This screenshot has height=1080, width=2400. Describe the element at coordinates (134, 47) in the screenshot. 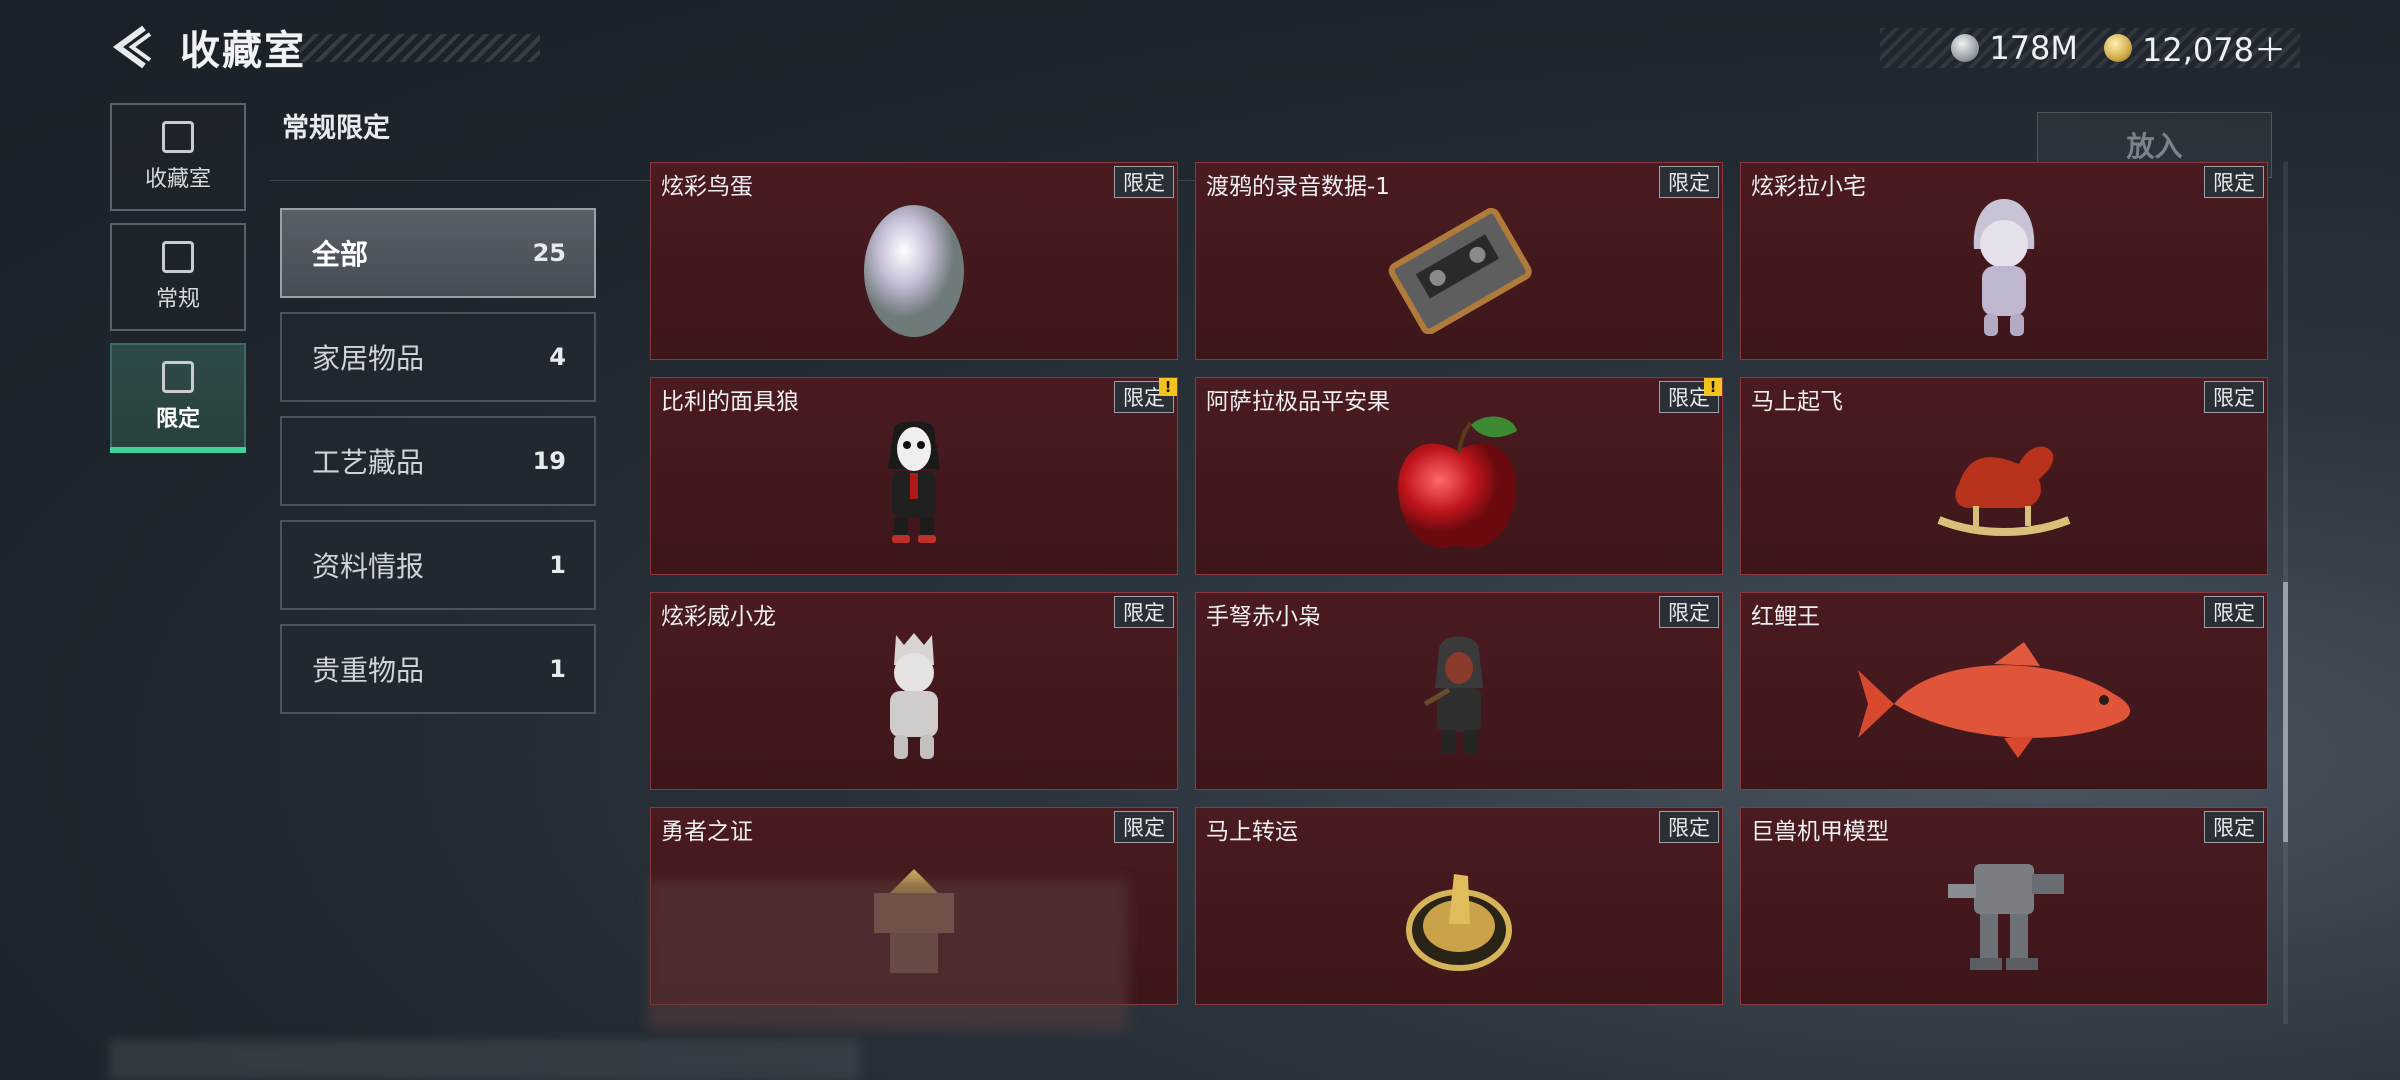

I see `back-arrow-icon` at that location.